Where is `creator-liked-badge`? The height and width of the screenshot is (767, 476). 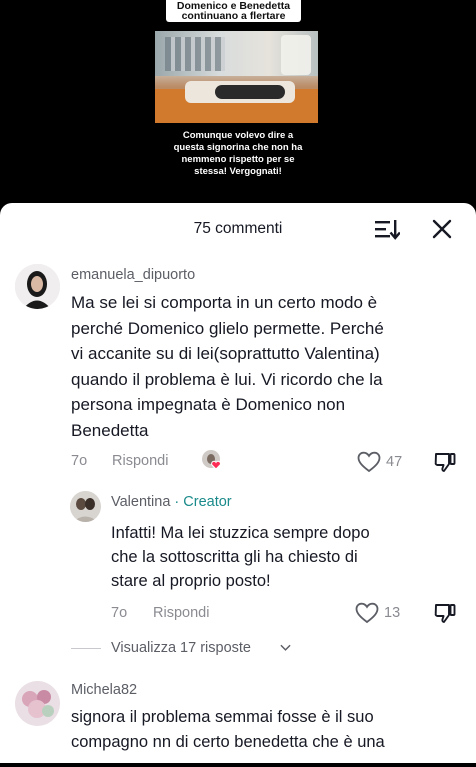
creator-liked-badge is located at coordinates (213, 461).